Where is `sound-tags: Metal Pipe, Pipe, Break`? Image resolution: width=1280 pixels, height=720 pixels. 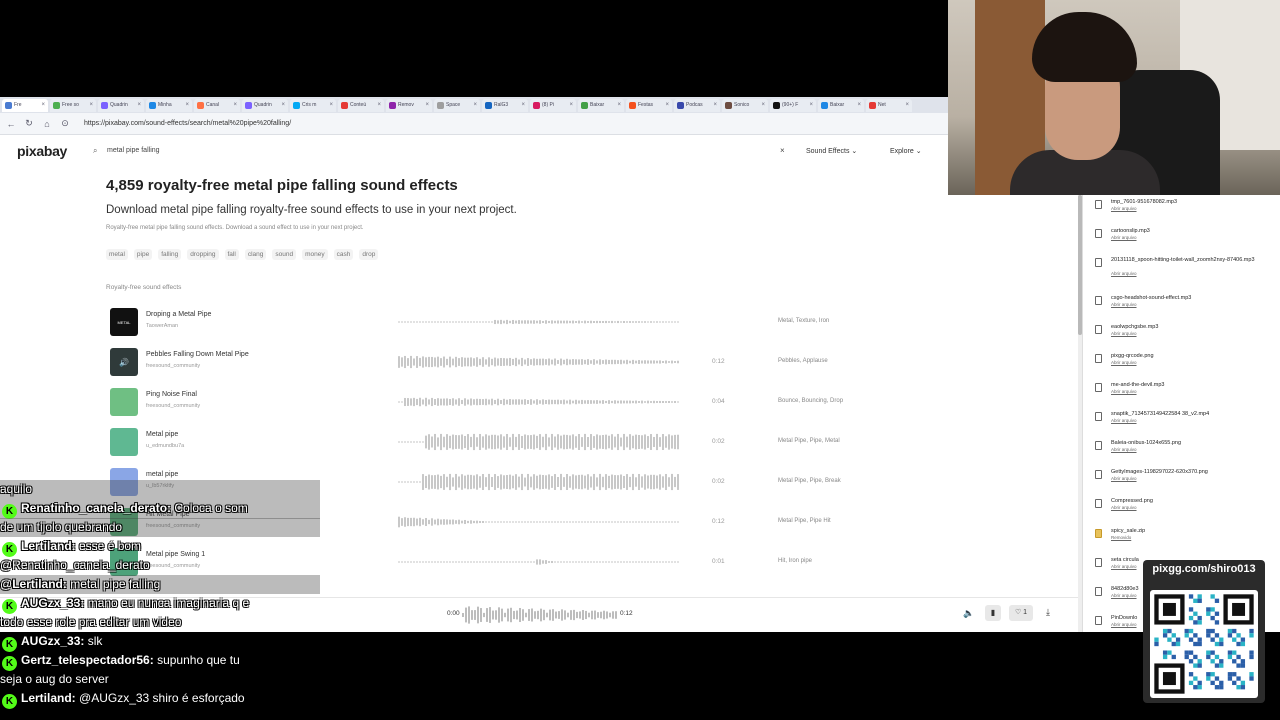 sound-tags: Metal Pipe, Pipe, Break is located at coordinates (809, 481).